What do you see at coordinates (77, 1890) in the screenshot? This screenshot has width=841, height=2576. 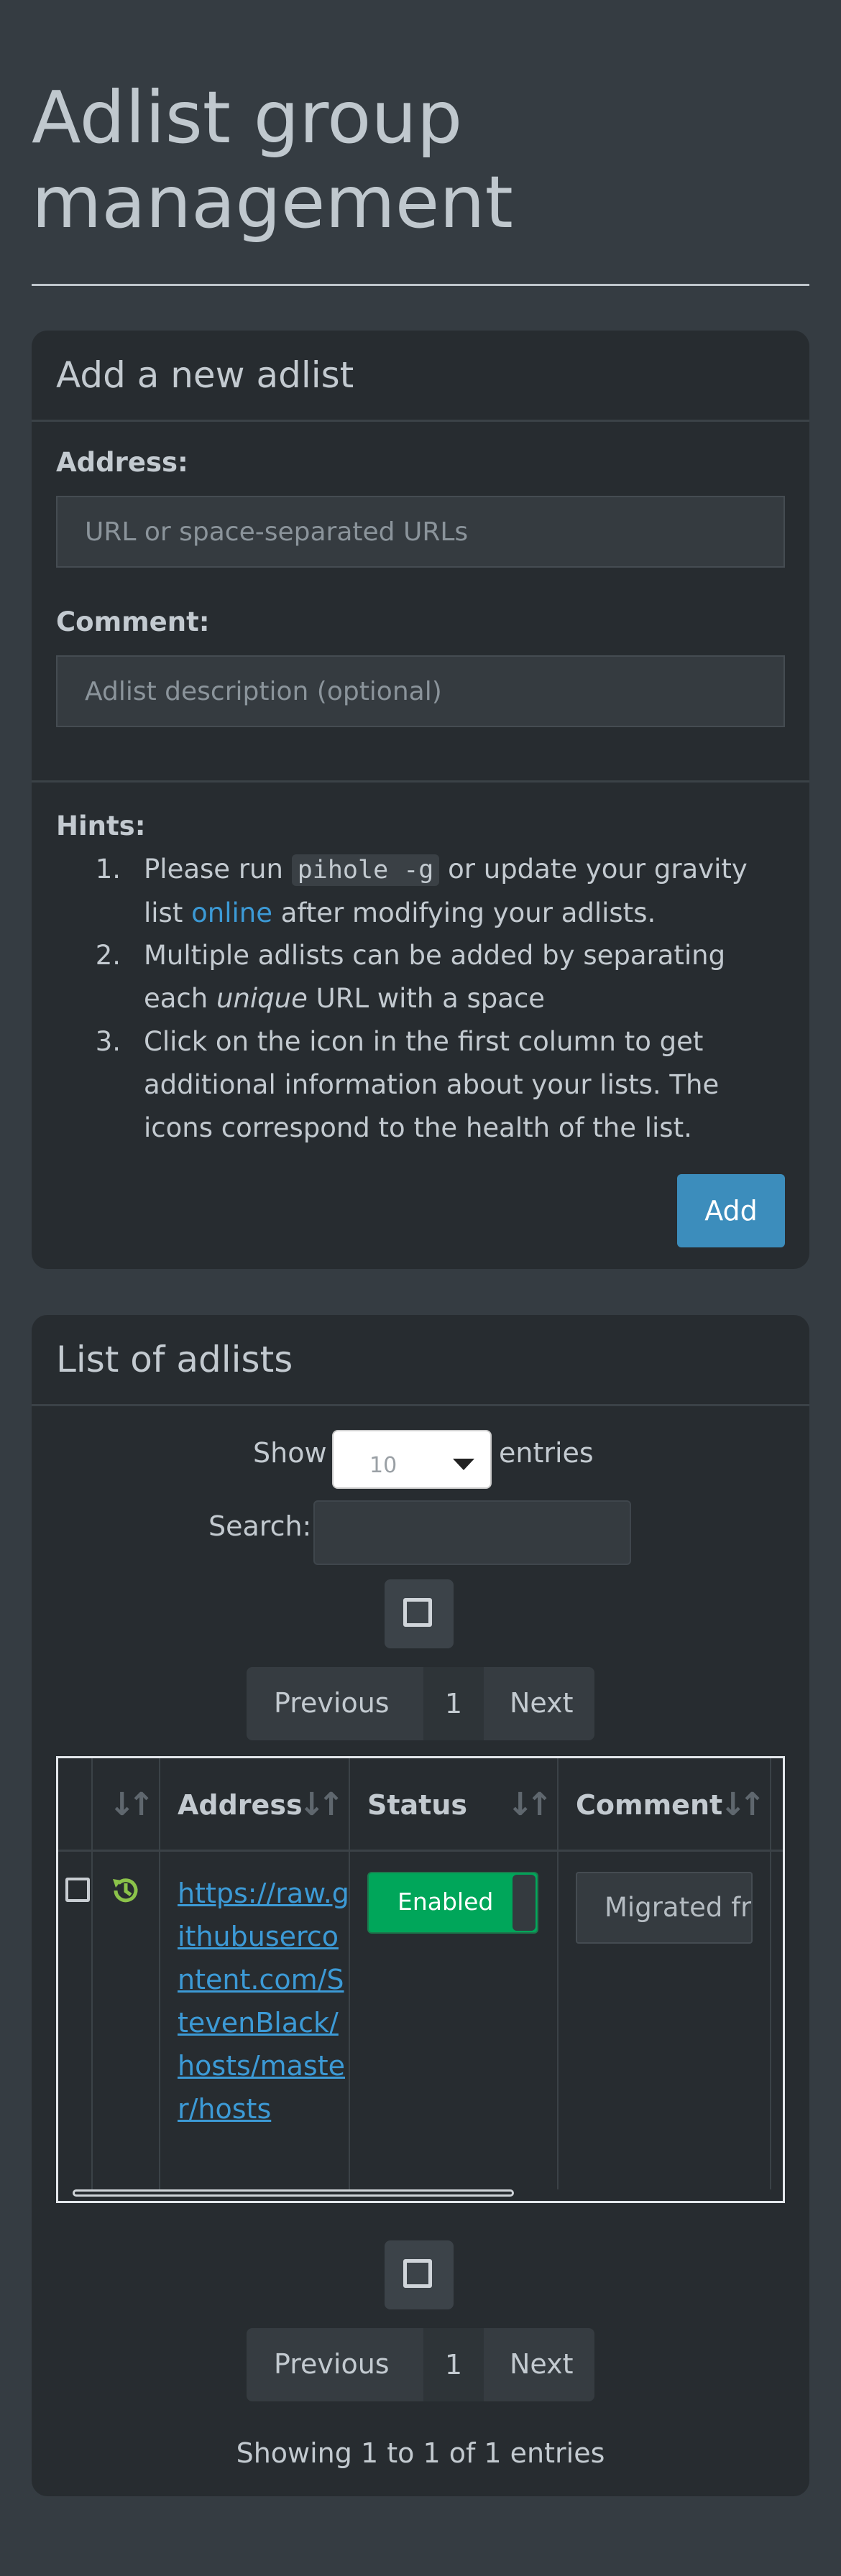 I see `row-checkbox` at bounding box center [77, 1890].